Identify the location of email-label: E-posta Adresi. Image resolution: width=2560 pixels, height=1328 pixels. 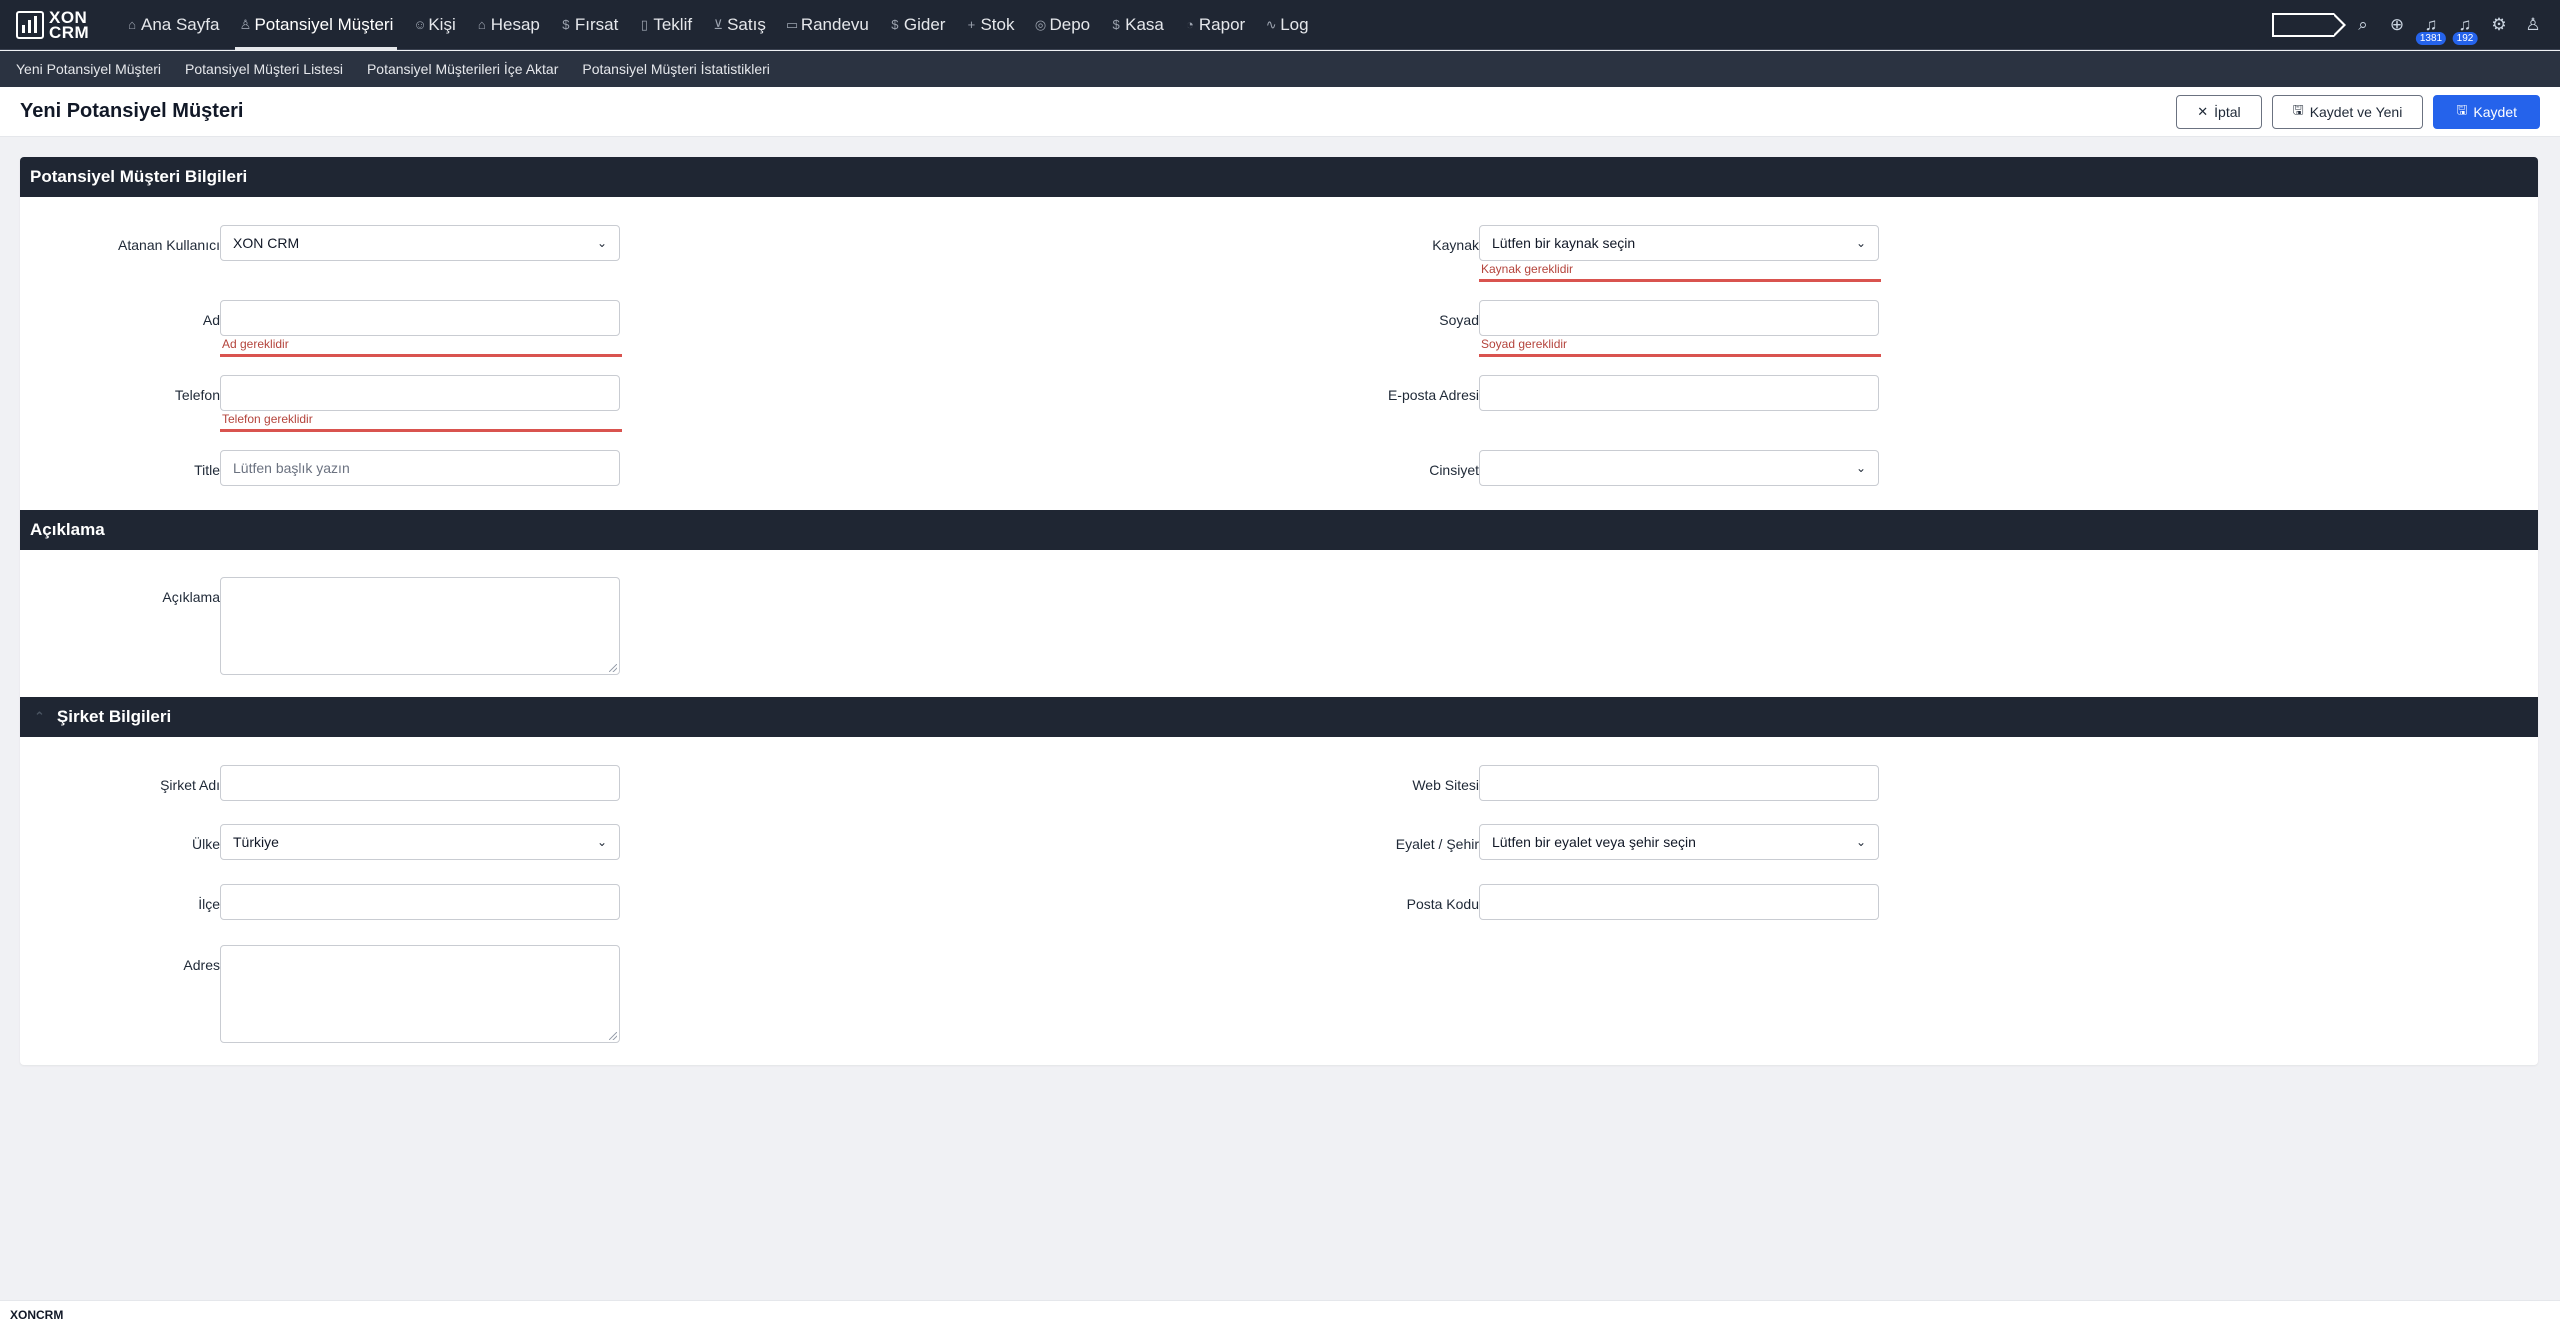
(1433, 395).